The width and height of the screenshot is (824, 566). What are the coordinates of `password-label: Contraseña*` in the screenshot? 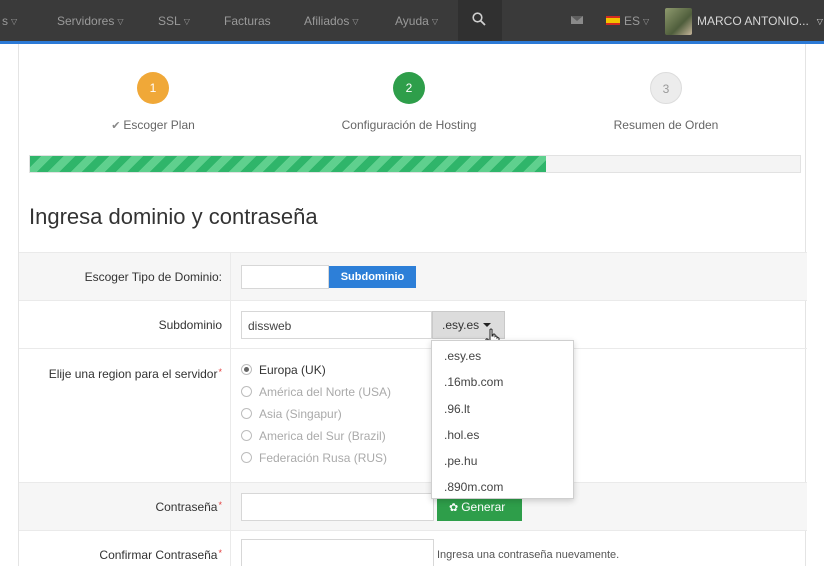 It's located at (188, 507).